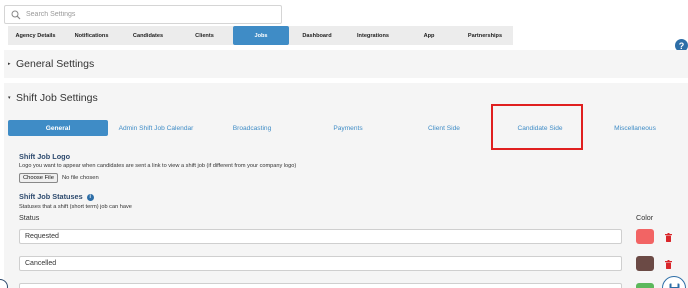 Image resolution: width=688 pixels, height=288 pixels. Describe the element at coordinates (90, 197) in the screenshot. I see `info-icon: i` at that location.